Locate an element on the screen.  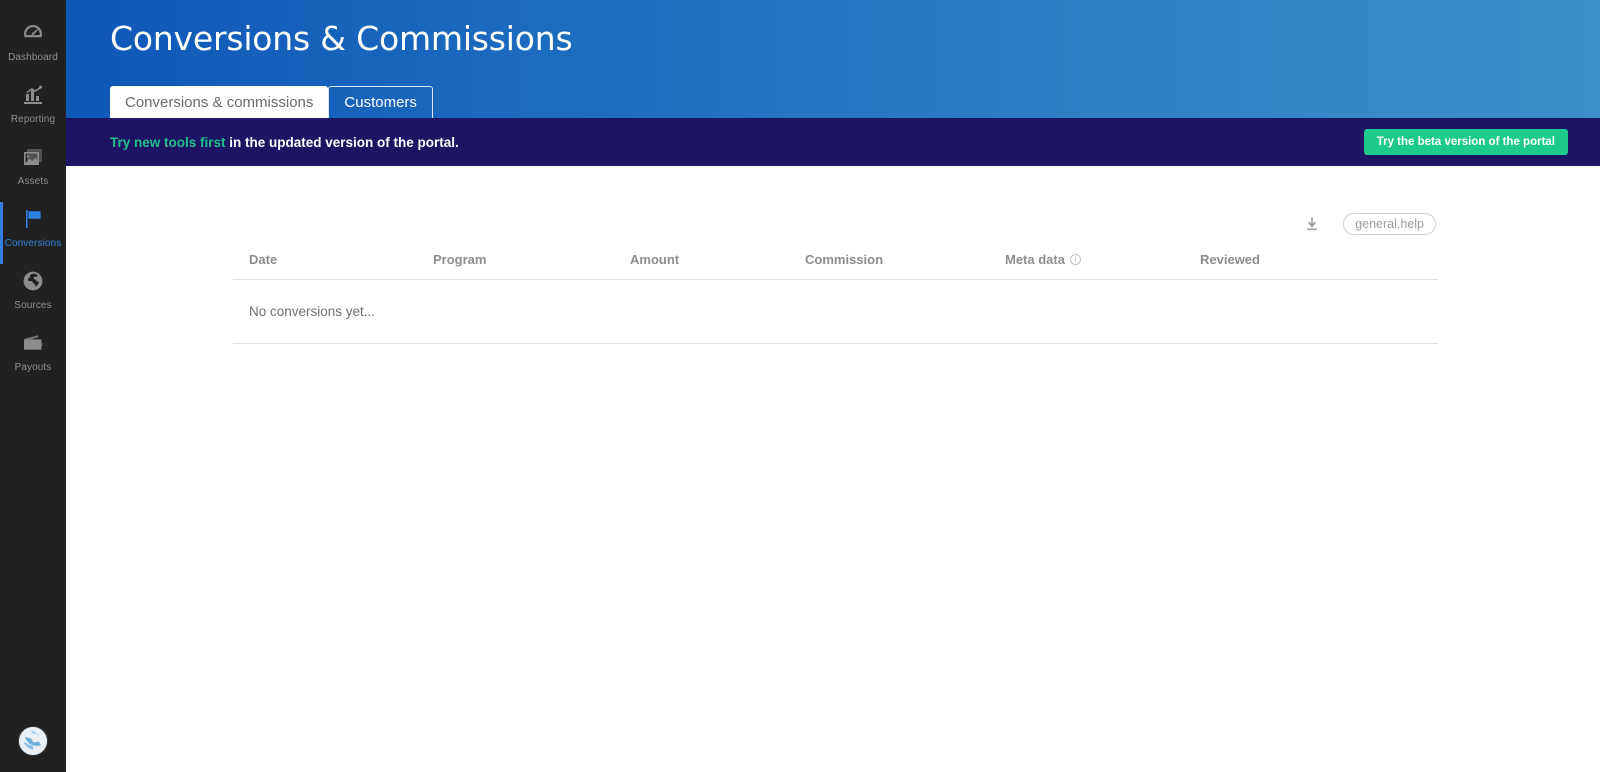
column-header-reviewed: Reviewed is located at coordinates (1319, 266).